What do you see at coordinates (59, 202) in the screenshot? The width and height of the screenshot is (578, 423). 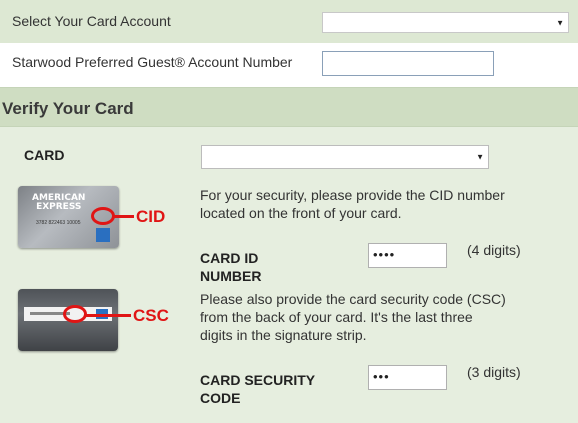 I see `amex-logo: AMERICAN EXPRESS` at bounding box center [59, 202].